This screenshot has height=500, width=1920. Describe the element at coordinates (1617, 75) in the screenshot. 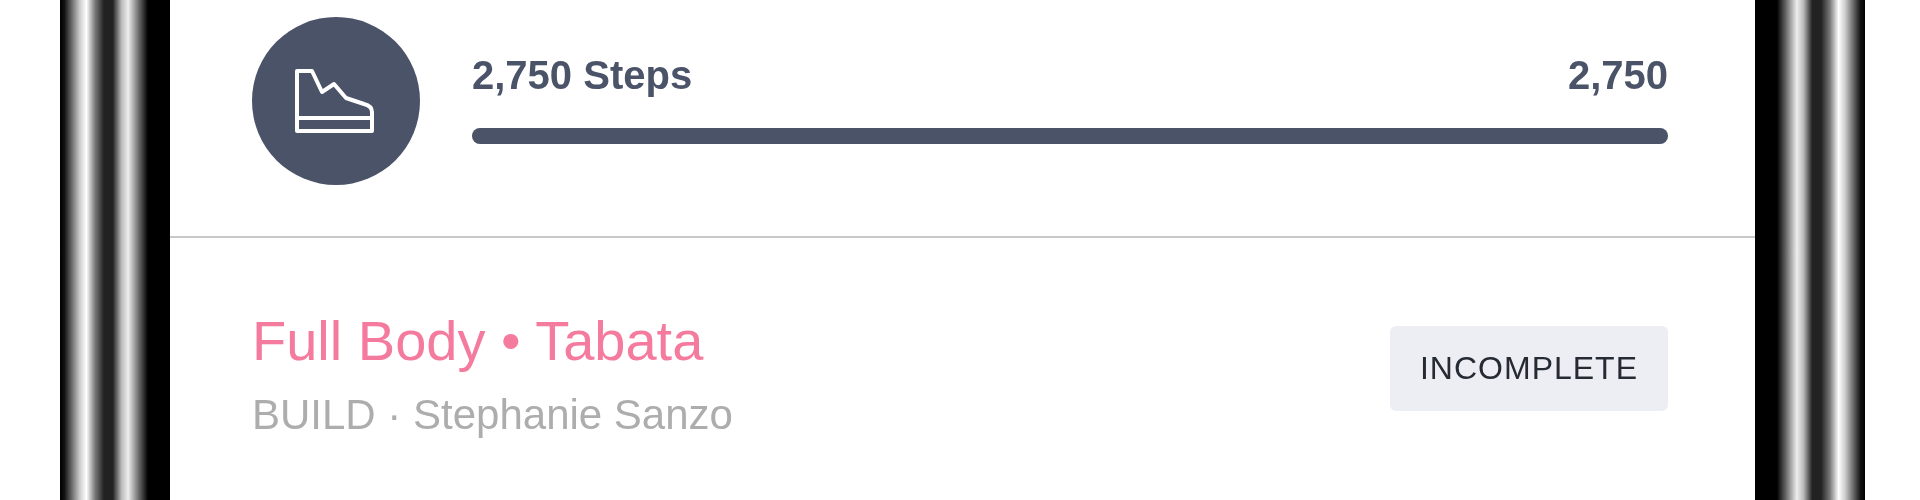

I see `steps-count: 2,750` at that location.